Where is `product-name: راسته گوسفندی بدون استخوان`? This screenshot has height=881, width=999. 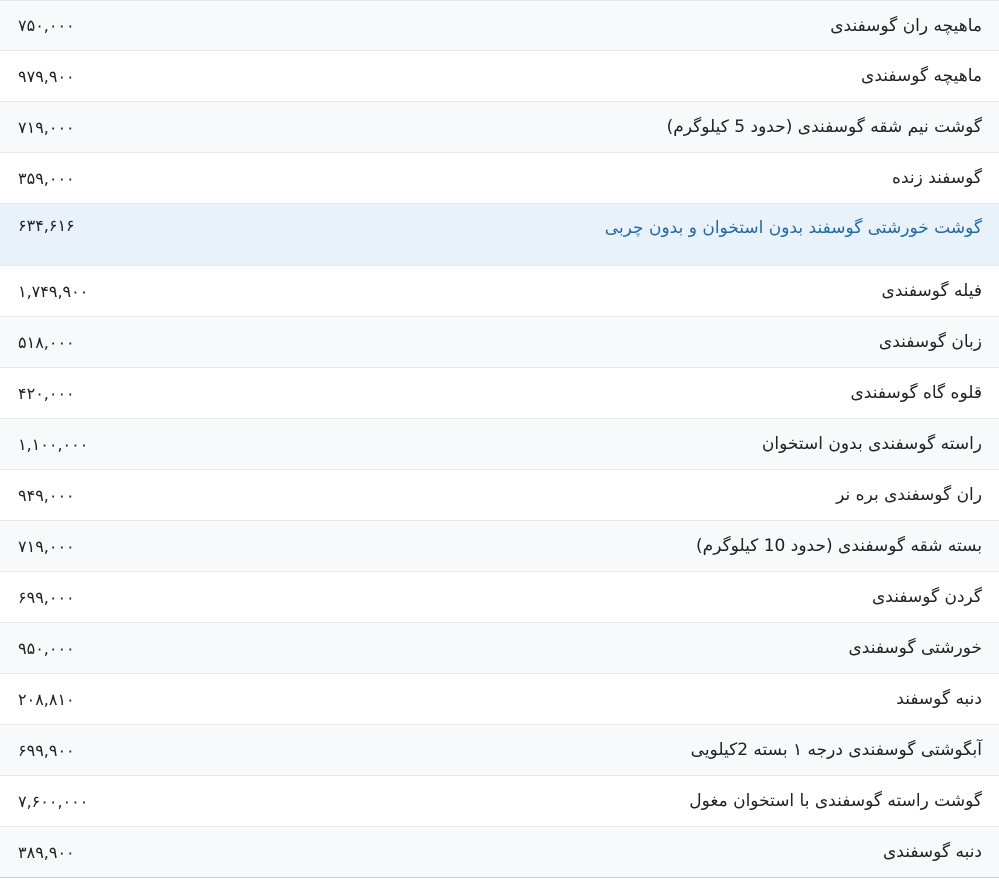
product-name: راسته گوسفندی بدون استخوان is located at coordinates (871, 444).